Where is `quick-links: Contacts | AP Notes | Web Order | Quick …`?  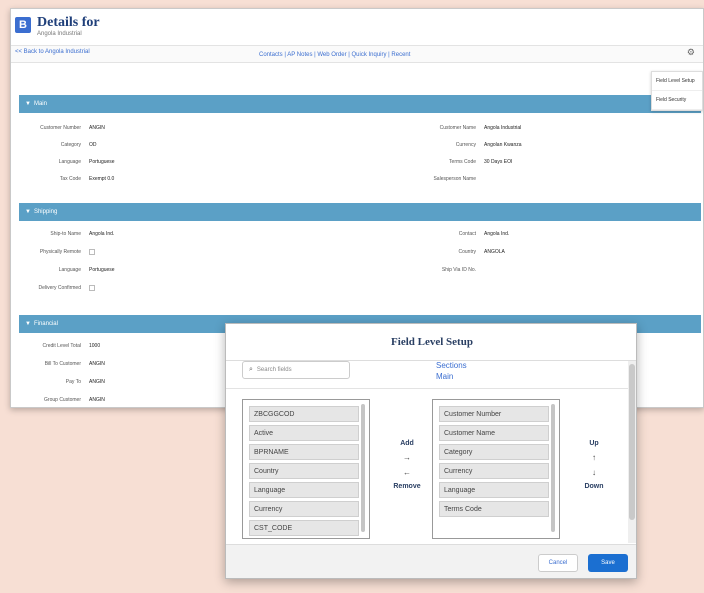 quick-links: Contacts | AP Notes | Web Order | Quick … is located at coordinates (334, 55).